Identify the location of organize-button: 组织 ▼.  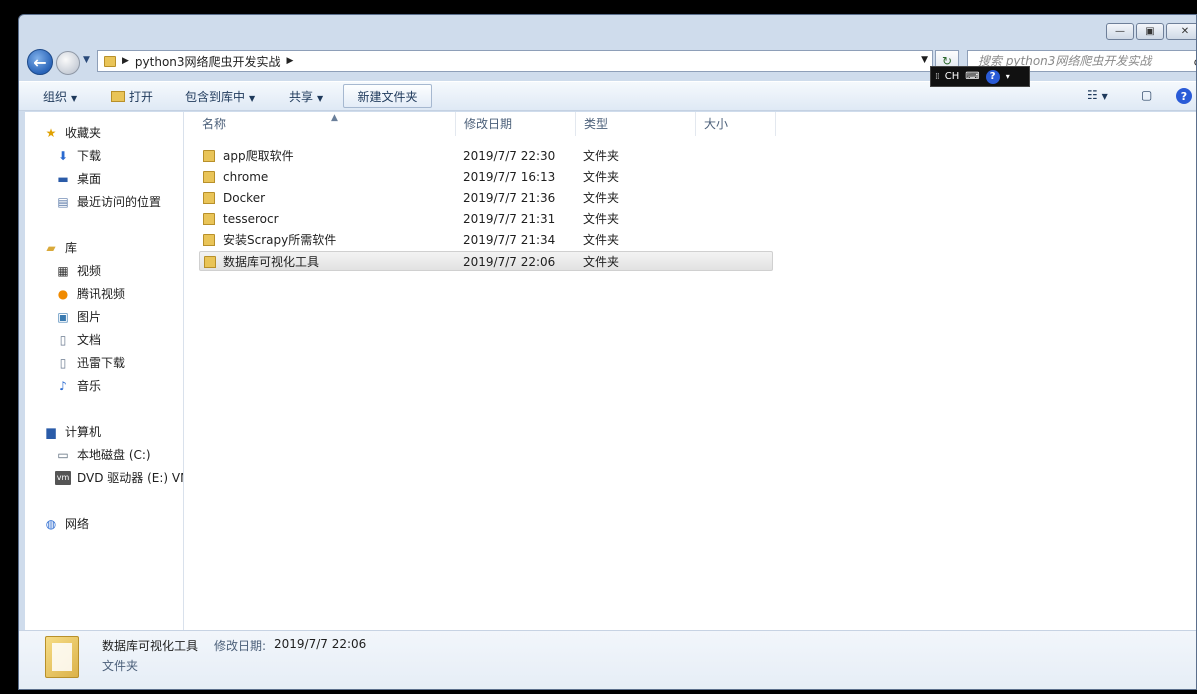
(60, 96).